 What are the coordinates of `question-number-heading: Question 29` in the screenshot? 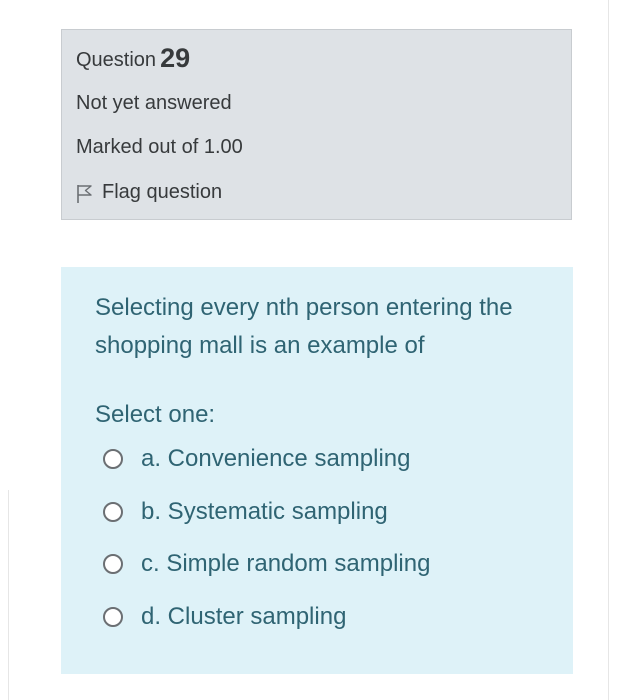 It's located at (133, 58).